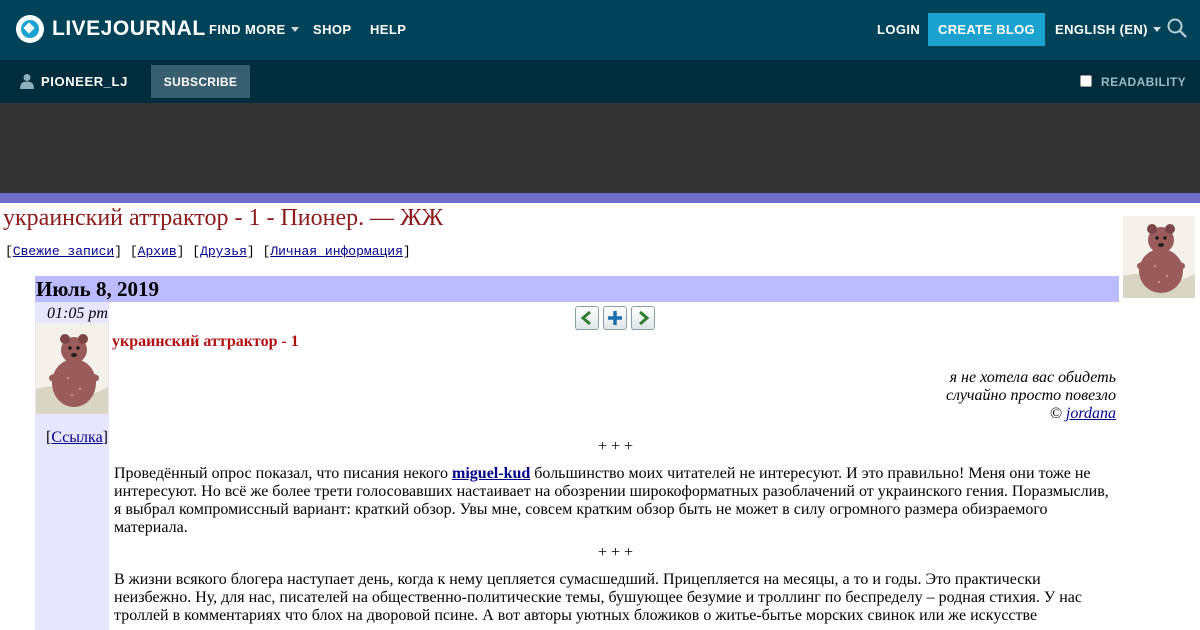 This screenshot has width=1200, height=630. I want to click on date-header-bar, so click(577, 289).